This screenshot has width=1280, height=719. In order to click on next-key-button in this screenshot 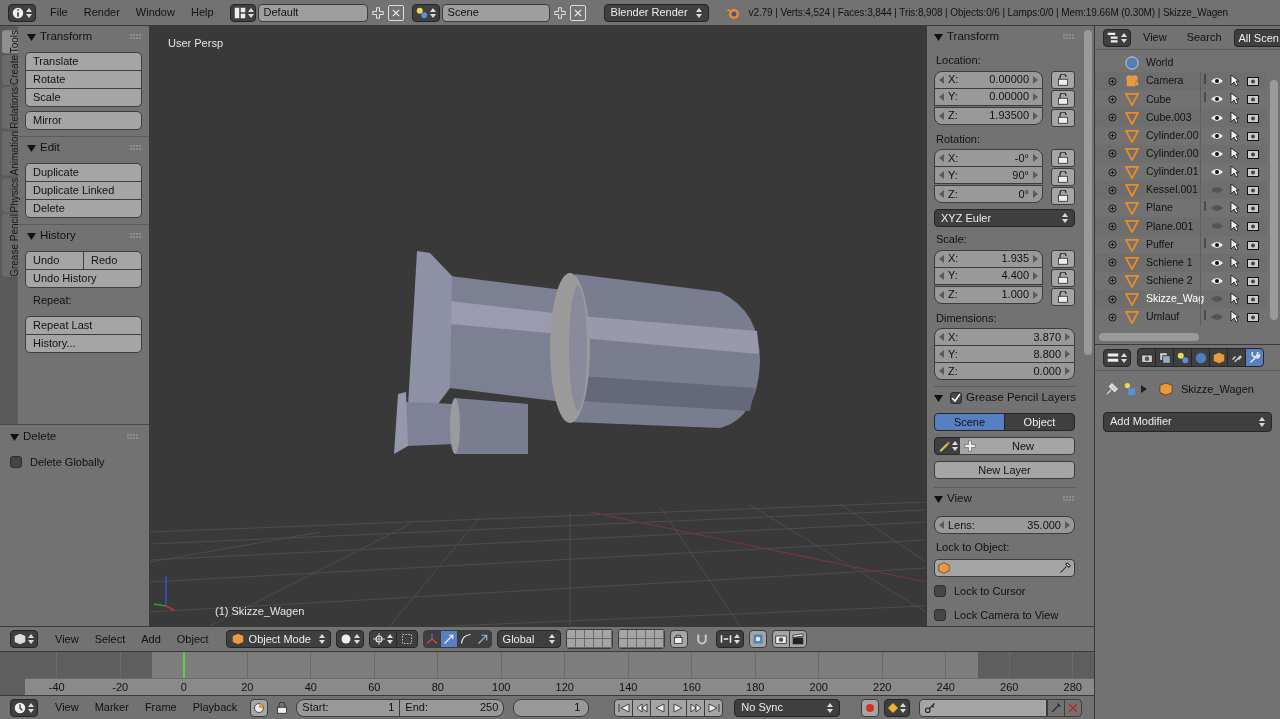, I will do `click(696, 707)`.